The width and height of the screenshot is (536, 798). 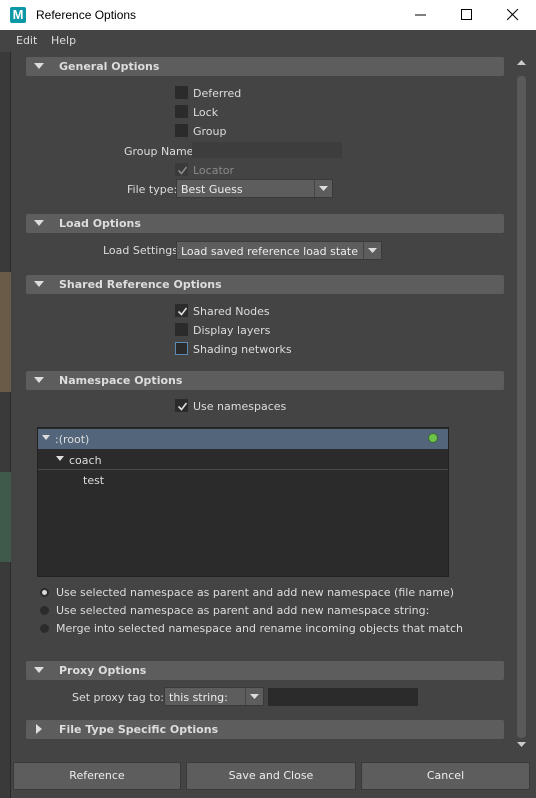 What do you see at coordinates (198, 697) in the screenshot?
I see `proxy-tag-mode-value: this string:` at bounding box center [198, 697].